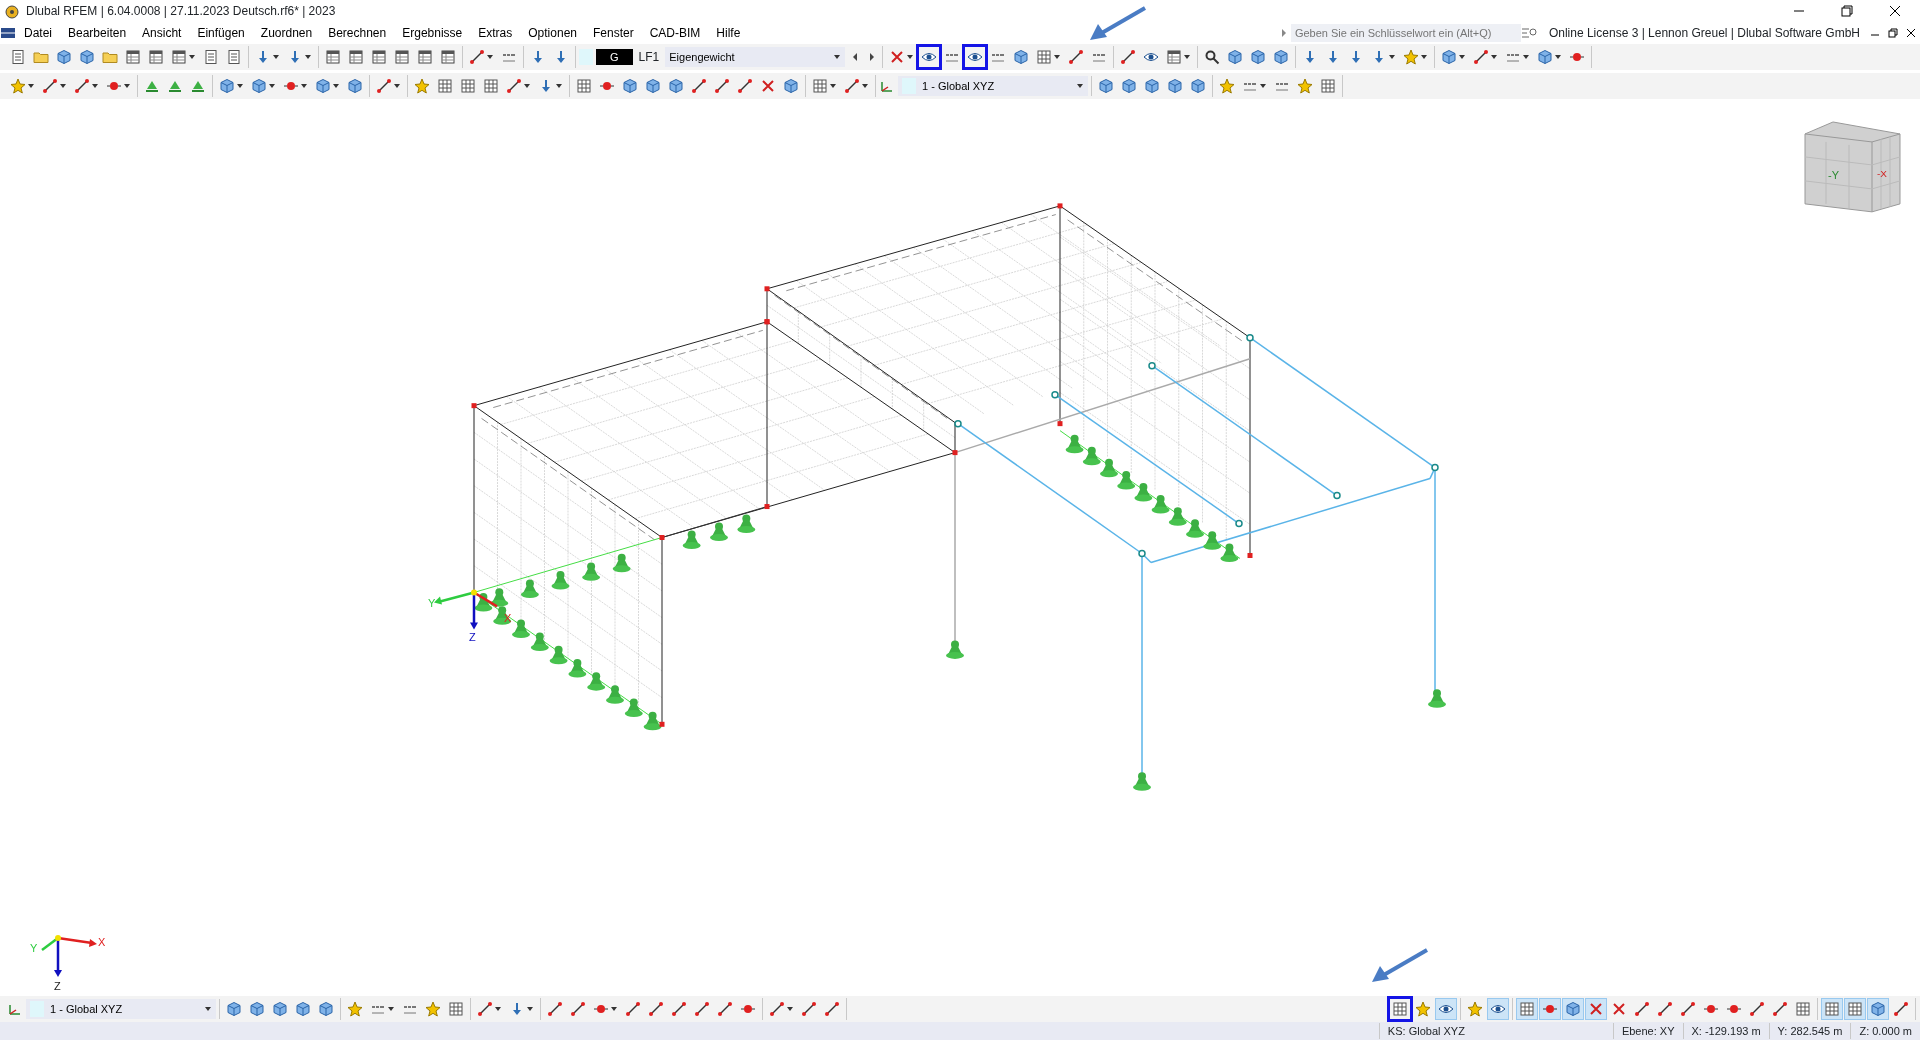 This screenshot has height=1040, width=1920. What do you see at coordinates (755, 57) in the screenshot?
I see `load-case-select: Eigengewicht` at bounding box center [755, 57].